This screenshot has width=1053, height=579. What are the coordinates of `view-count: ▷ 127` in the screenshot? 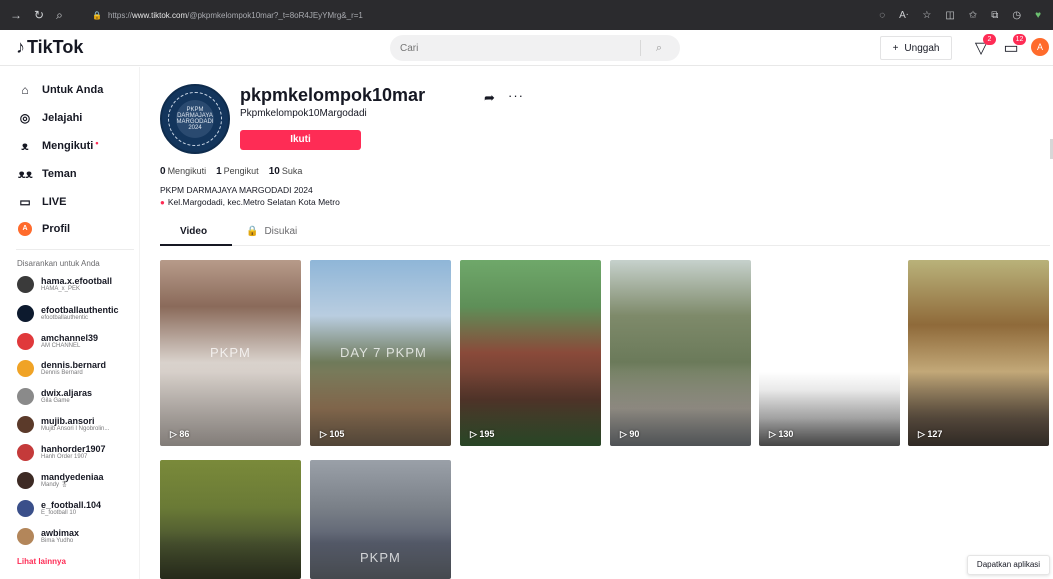 It's located at (930, 434).